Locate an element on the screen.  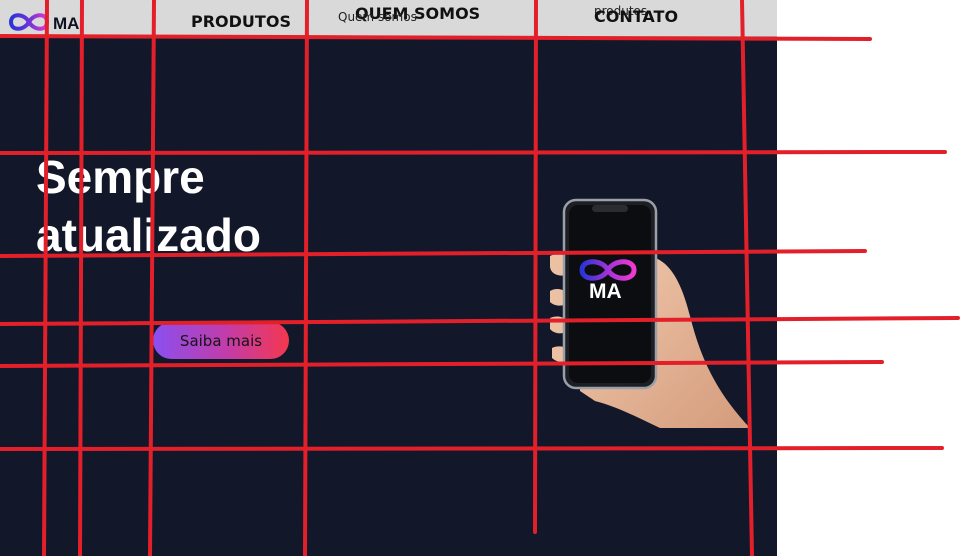
hero-title-line-2: atualizado is located at coordinates (148, 235).